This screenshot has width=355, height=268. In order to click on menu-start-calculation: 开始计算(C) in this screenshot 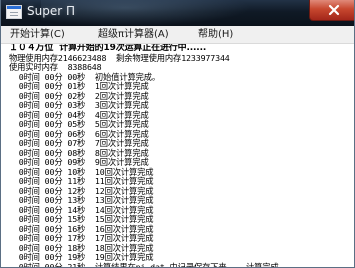, I will do `click(37, 34)`.